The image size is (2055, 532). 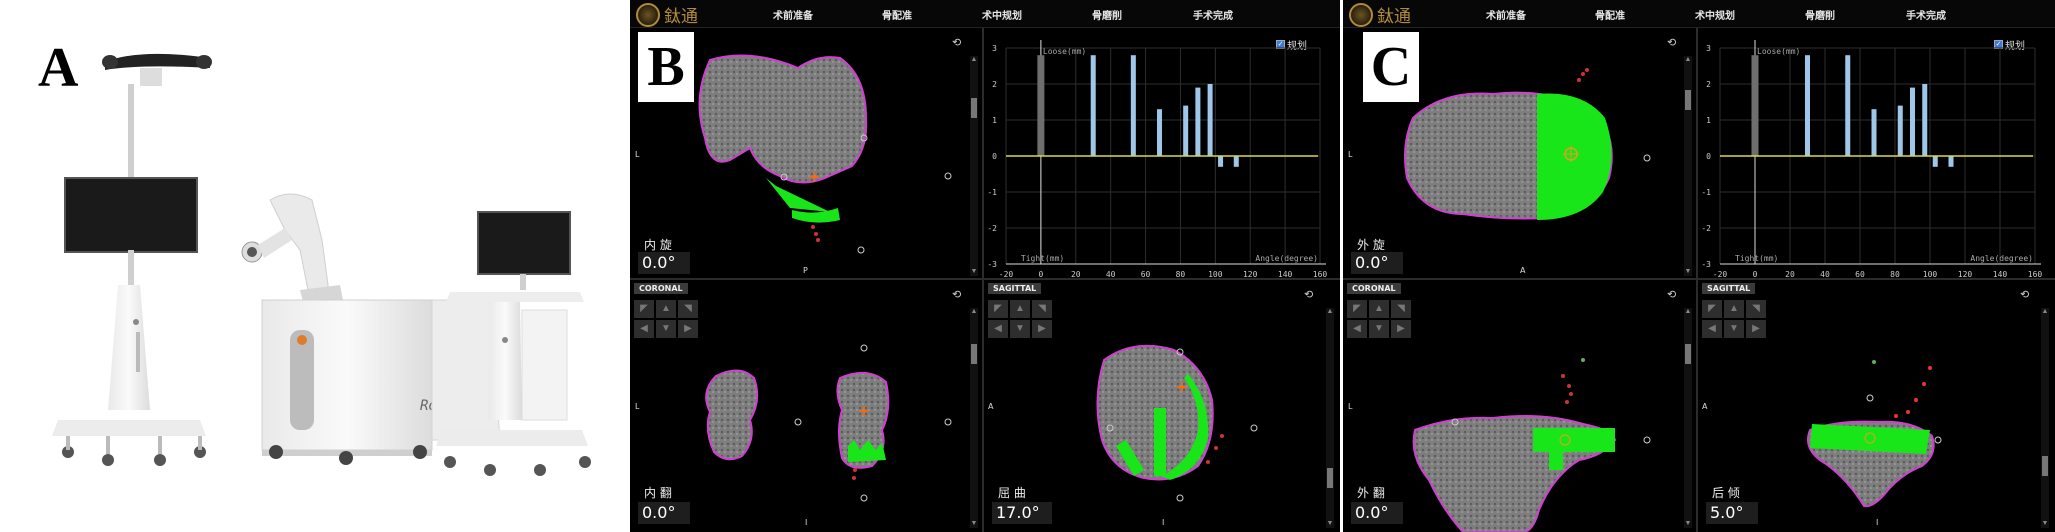 I want to click on x-tick-label: 0, so click(x=1755, y=274).